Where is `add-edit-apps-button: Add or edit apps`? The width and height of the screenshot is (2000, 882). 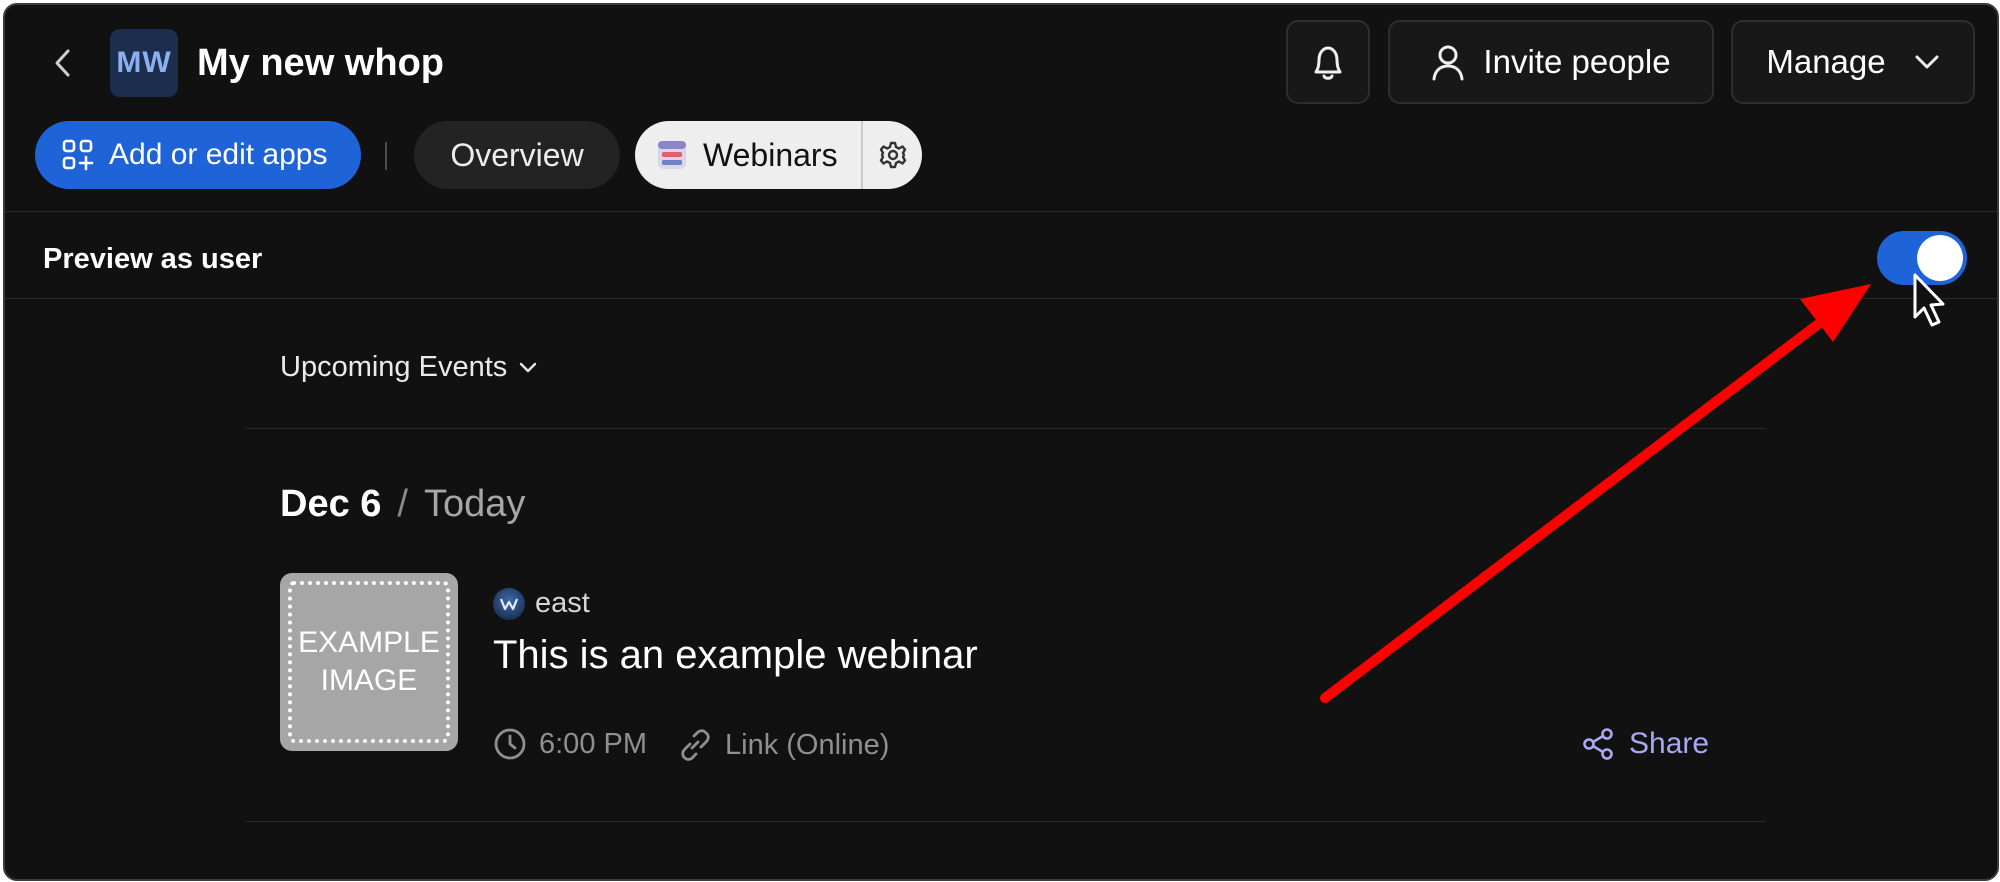
add-edit-apps-button: Add or edit apps is located at coordinates (198, 155).